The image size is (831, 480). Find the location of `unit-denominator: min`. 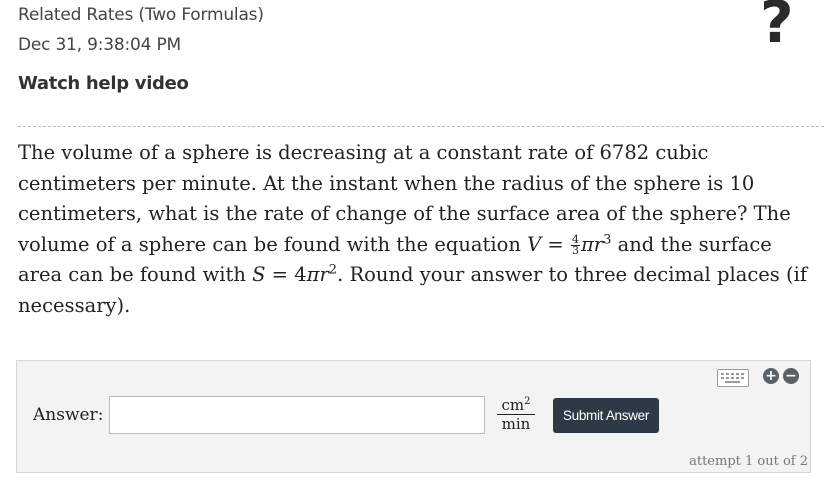

unit-denominator: min is located at coordinates (516, 424).